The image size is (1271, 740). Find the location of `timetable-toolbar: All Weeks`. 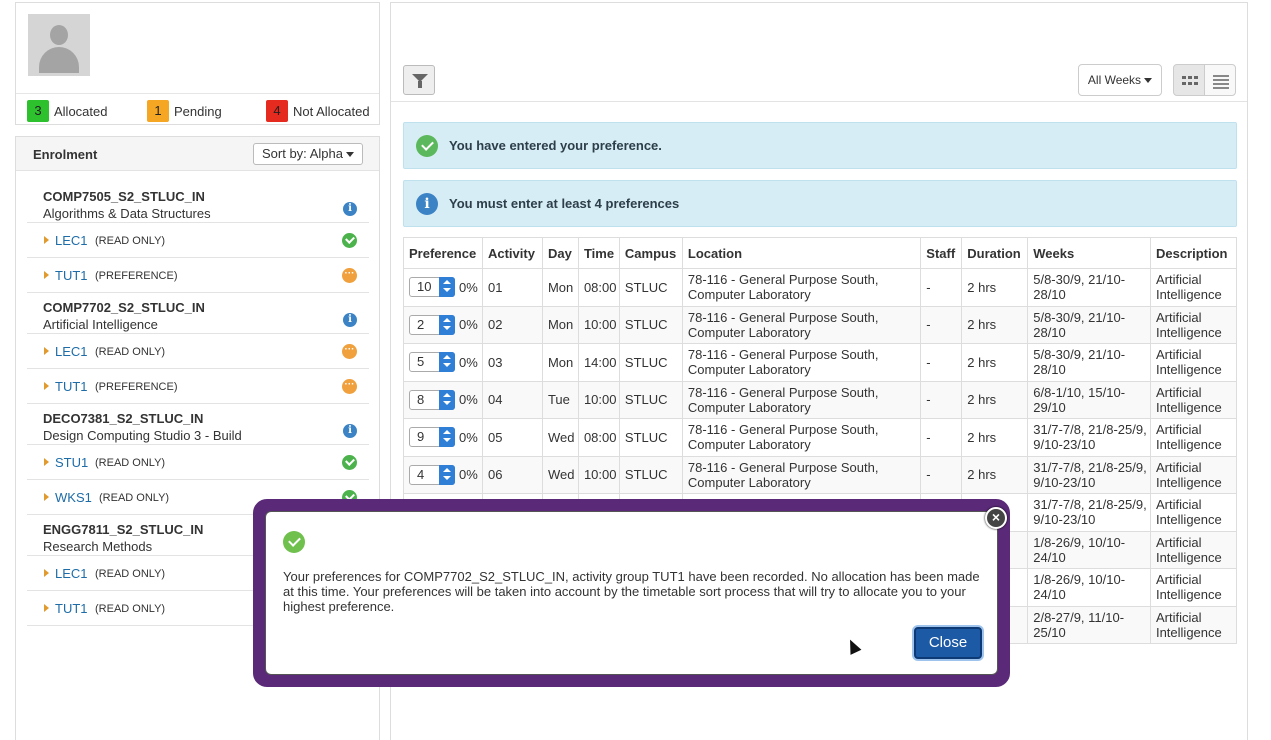

timetable-toolbar: All Weeks is located at coordinates (819, 52).